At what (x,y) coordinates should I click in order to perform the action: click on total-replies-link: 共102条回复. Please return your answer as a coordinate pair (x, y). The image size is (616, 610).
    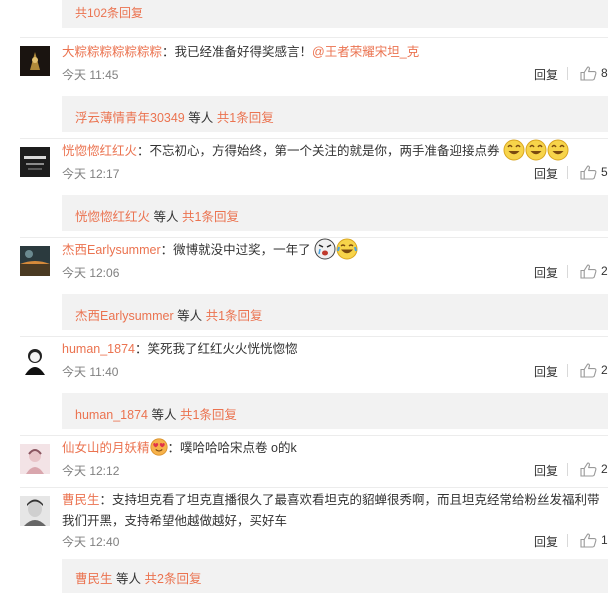
    Looking at the image, I should click on (109, 13).